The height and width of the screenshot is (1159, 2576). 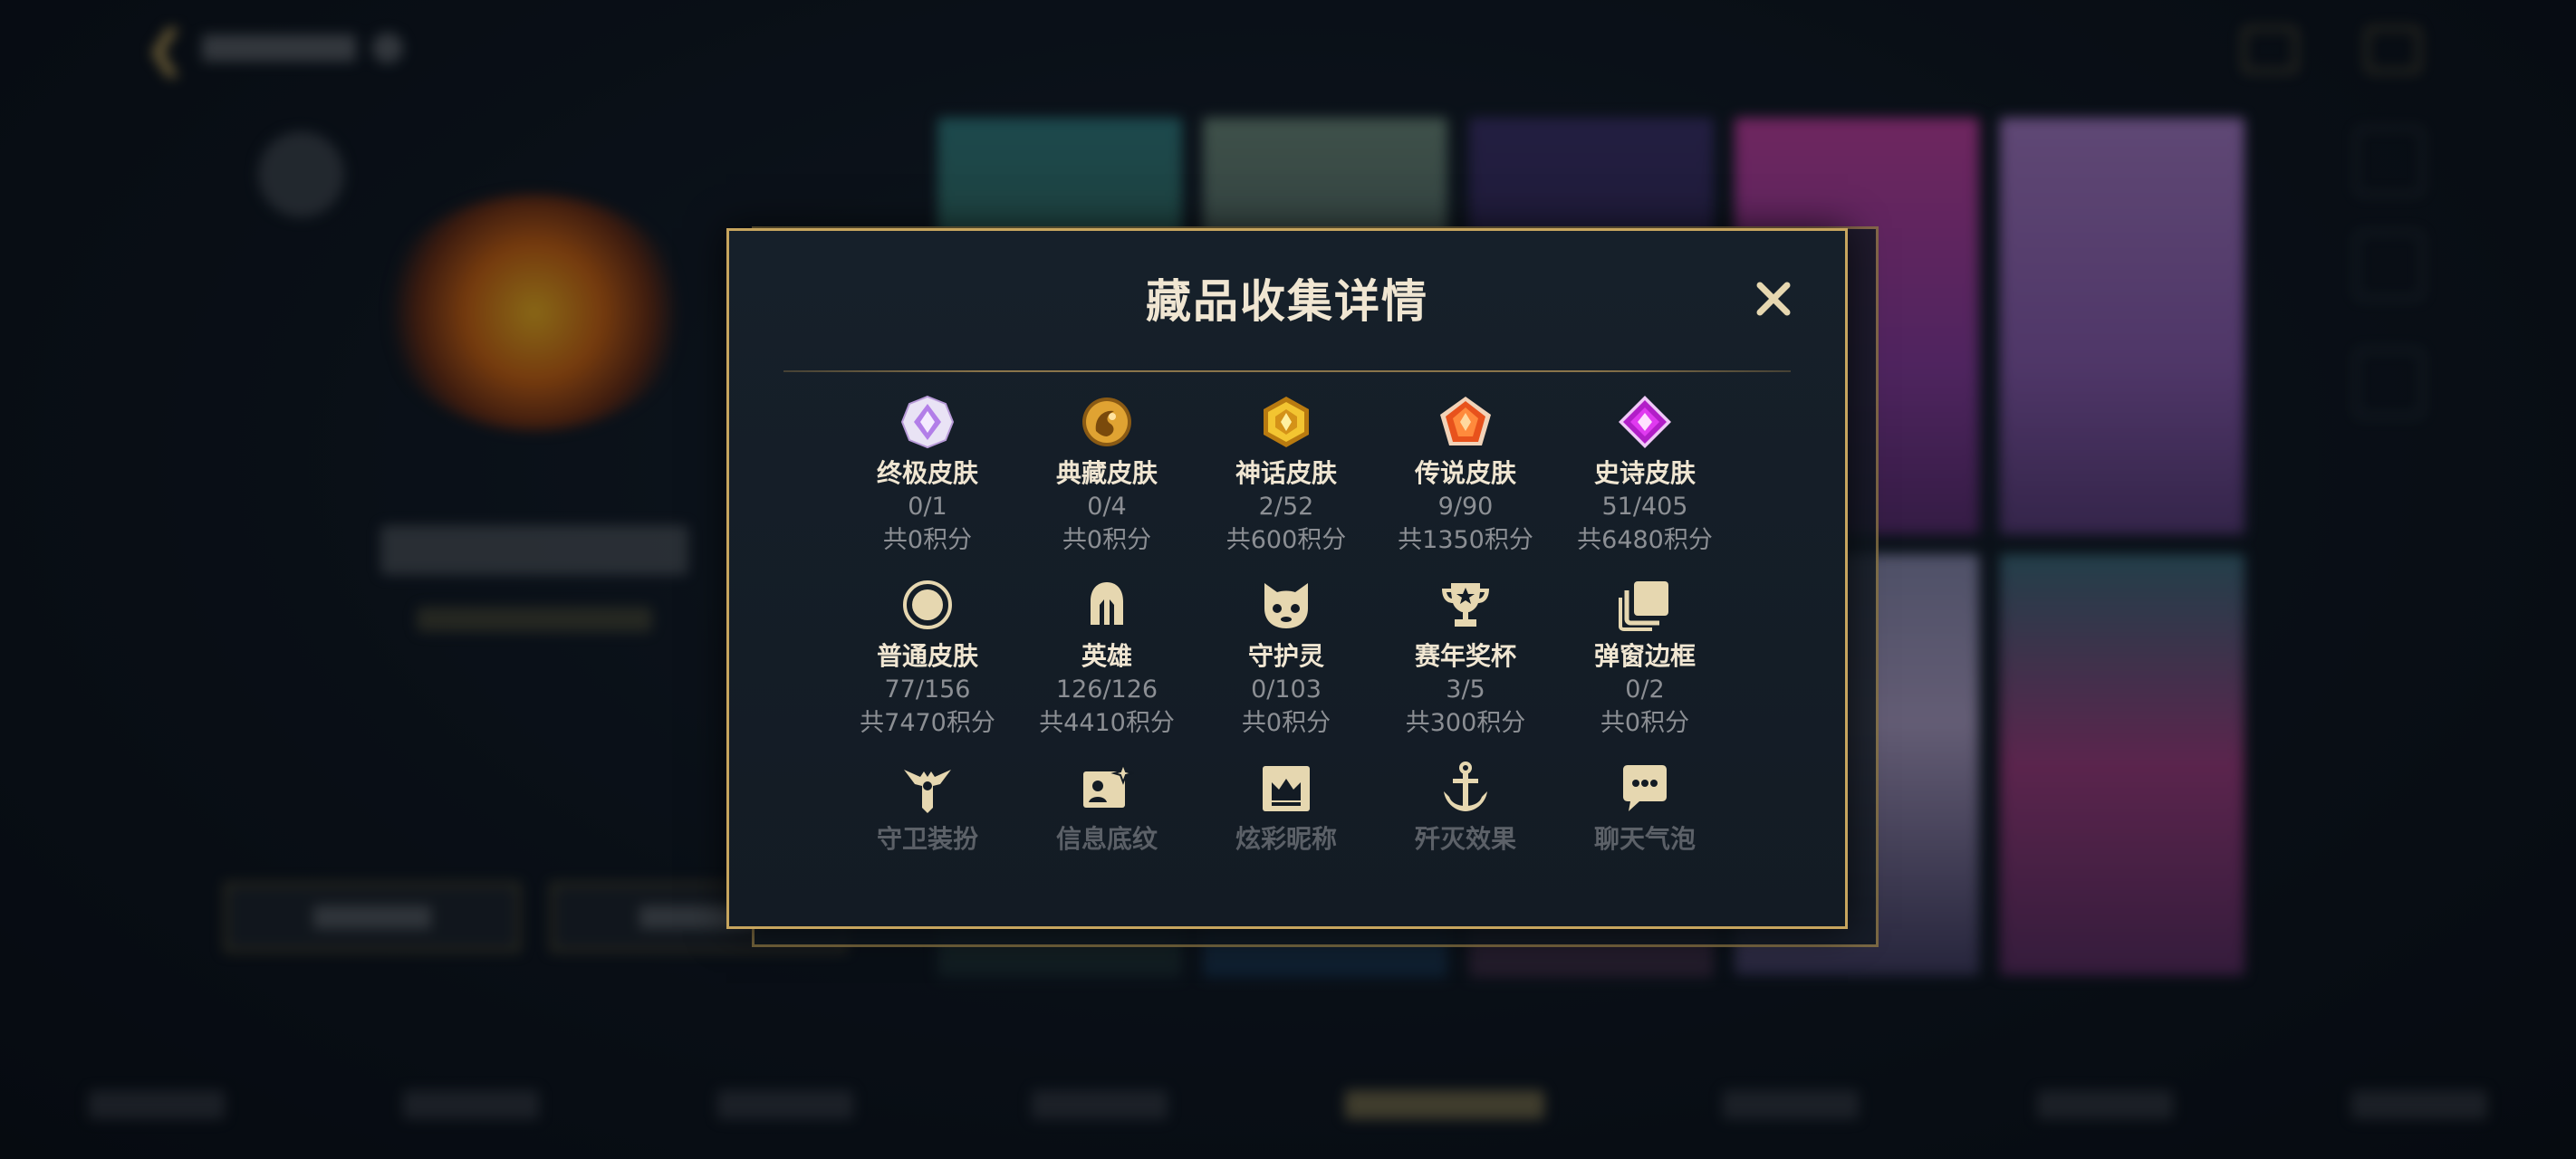 I want to click on collection-item: 守护灵 0/103 共0积分, so click(x=1286, y=660).